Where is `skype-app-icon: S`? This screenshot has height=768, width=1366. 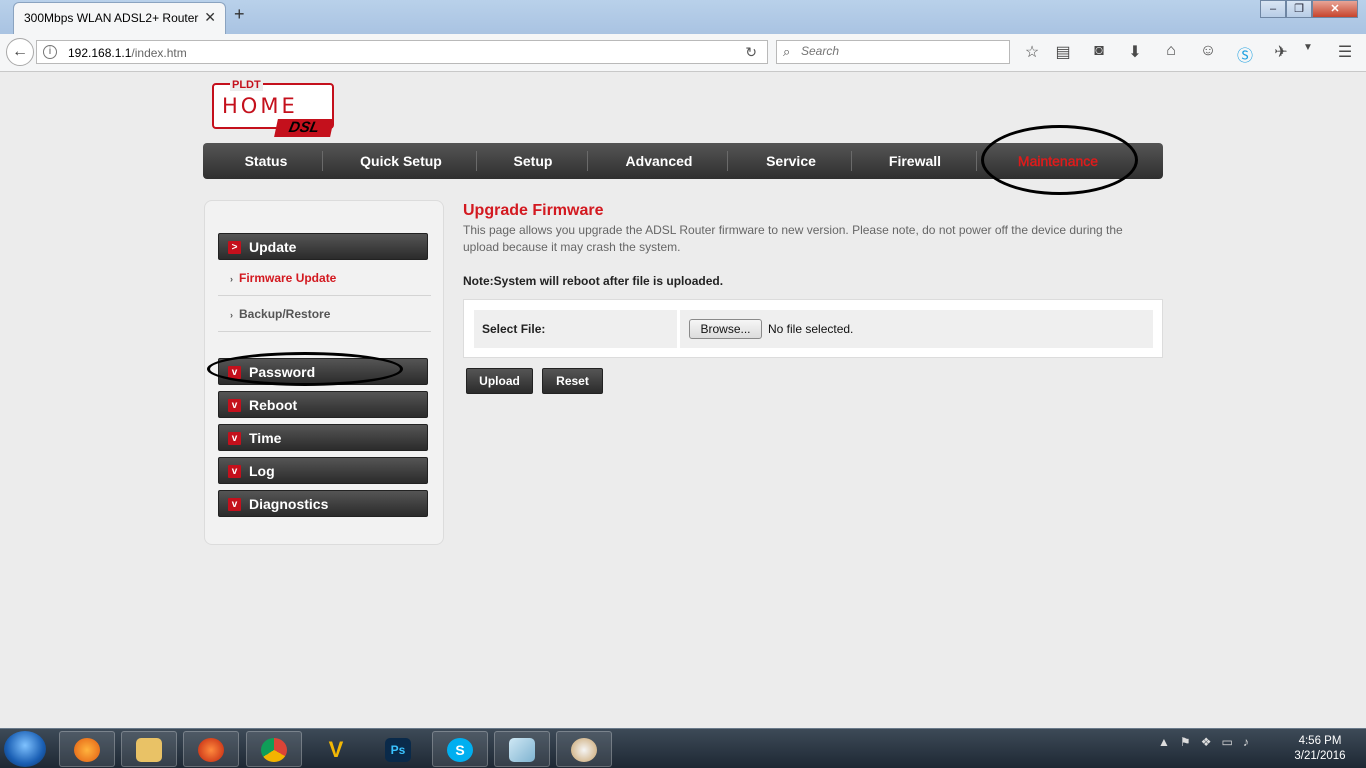
skype-app-icon: S is located at coordinates (460, 750).